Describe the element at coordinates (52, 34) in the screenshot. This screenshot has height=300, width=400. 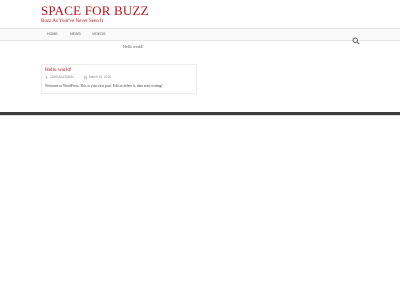
I see `nav-item-home: HOME` at that location.